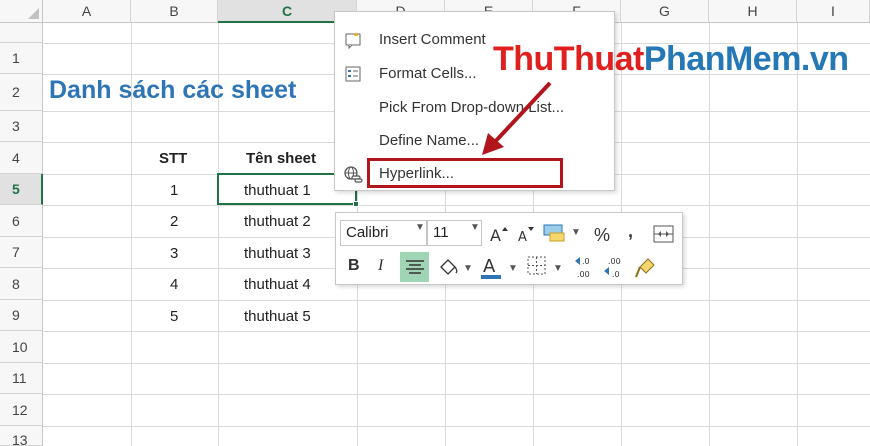  Describe the element at coordinates (664, 234) in the screenshot. I see `merge-center-icon` at that location.